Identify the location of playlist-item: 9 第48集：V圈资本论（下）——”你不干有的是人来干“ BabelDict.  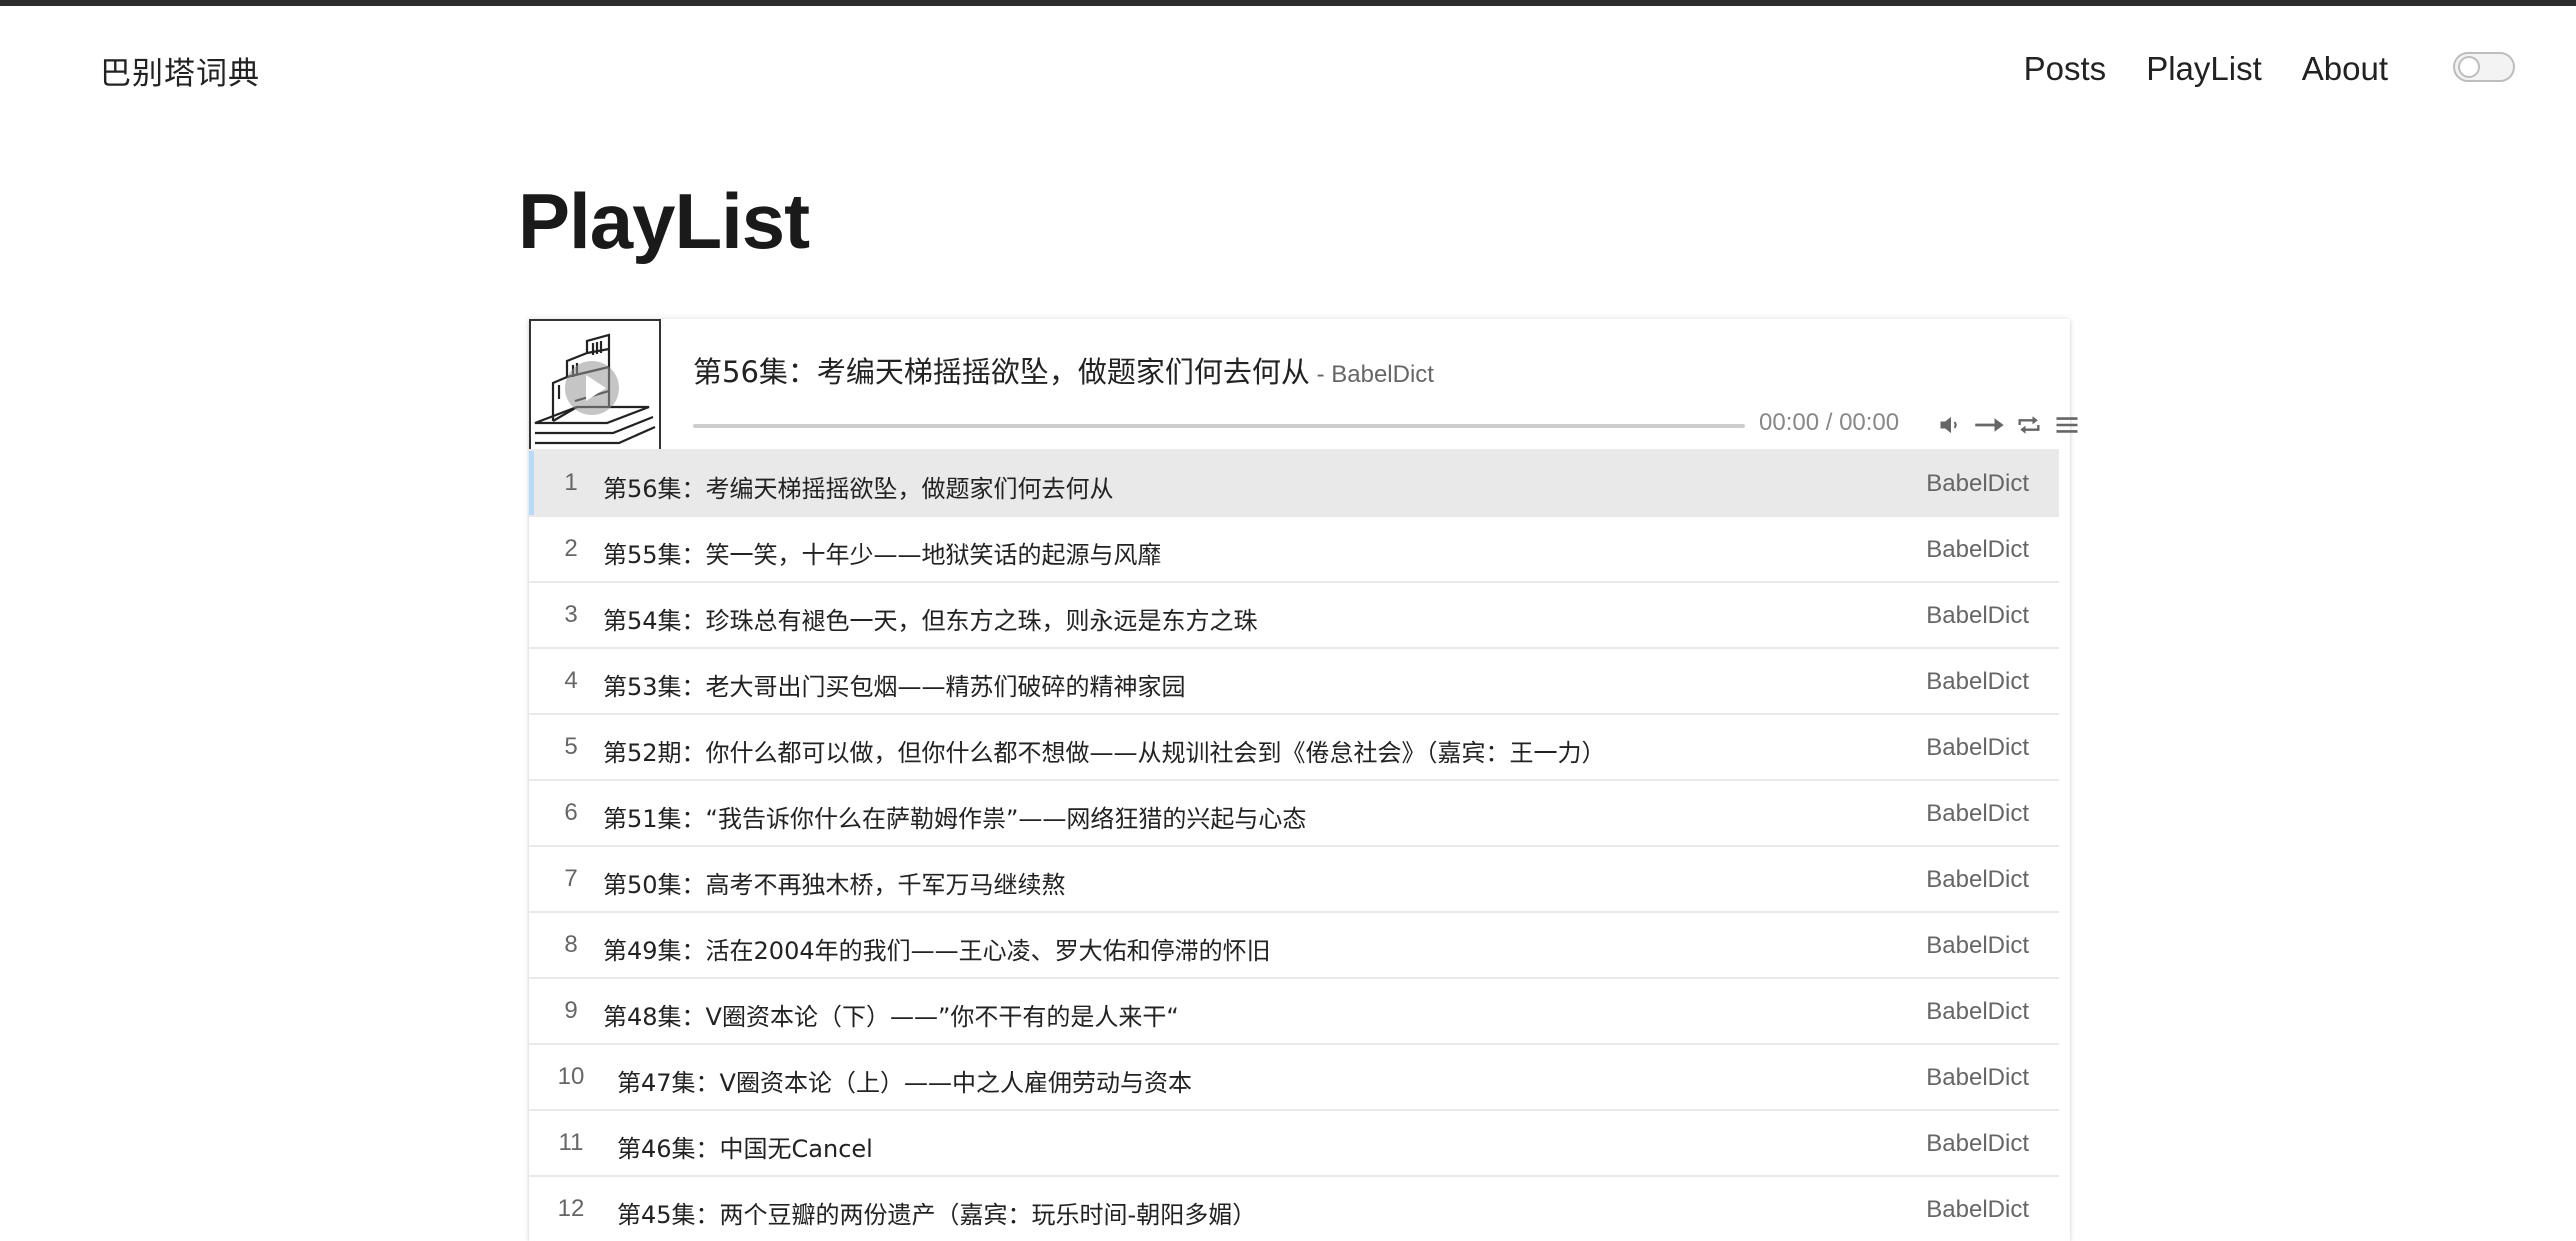
(1294, 1010).